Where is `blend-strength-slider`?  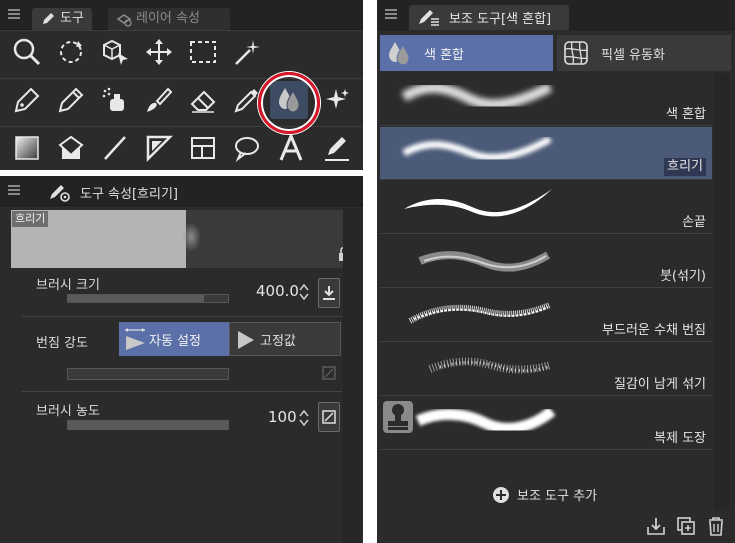
blend-strength-slider is located at coordinates (148, 374).